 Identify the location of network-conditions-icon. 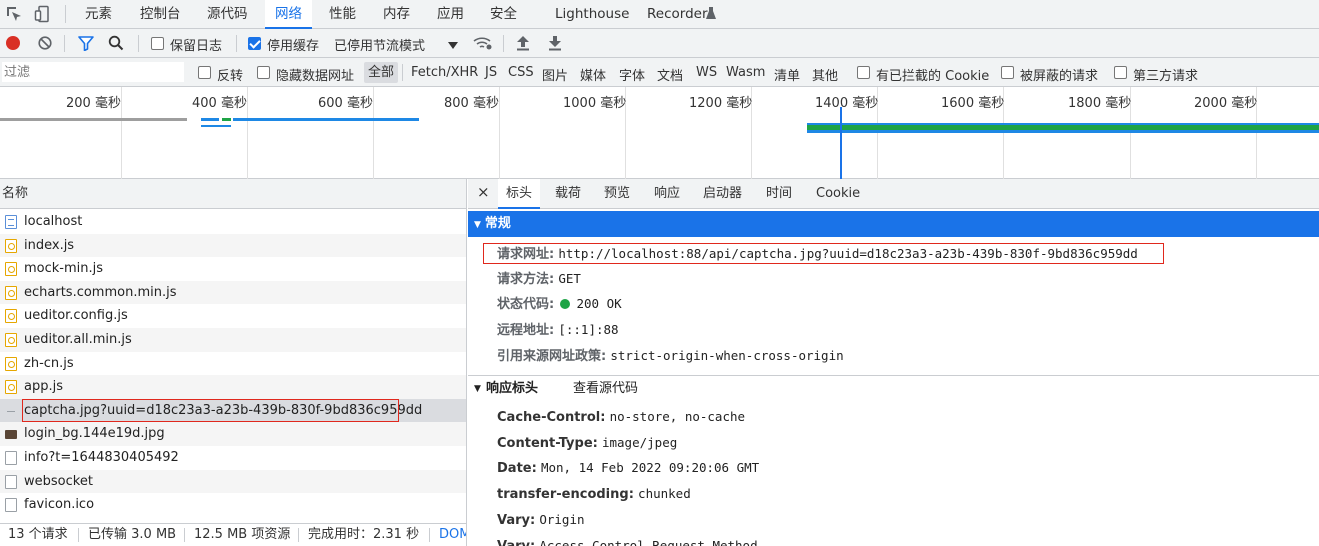
(483, 45).